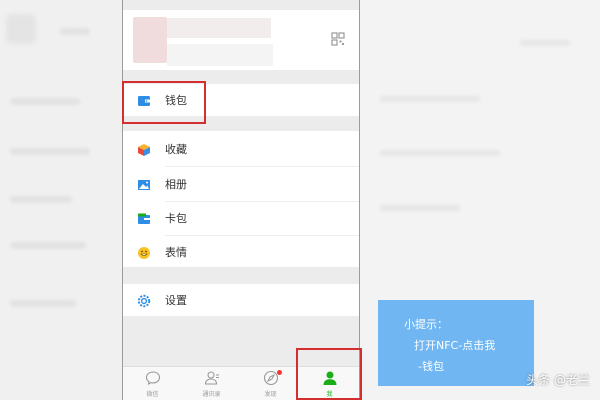 The image size is (600, 400). Describe the element at coordinates (164, 102) in the screenshot. I see `wallet-highlight-box` at that location.